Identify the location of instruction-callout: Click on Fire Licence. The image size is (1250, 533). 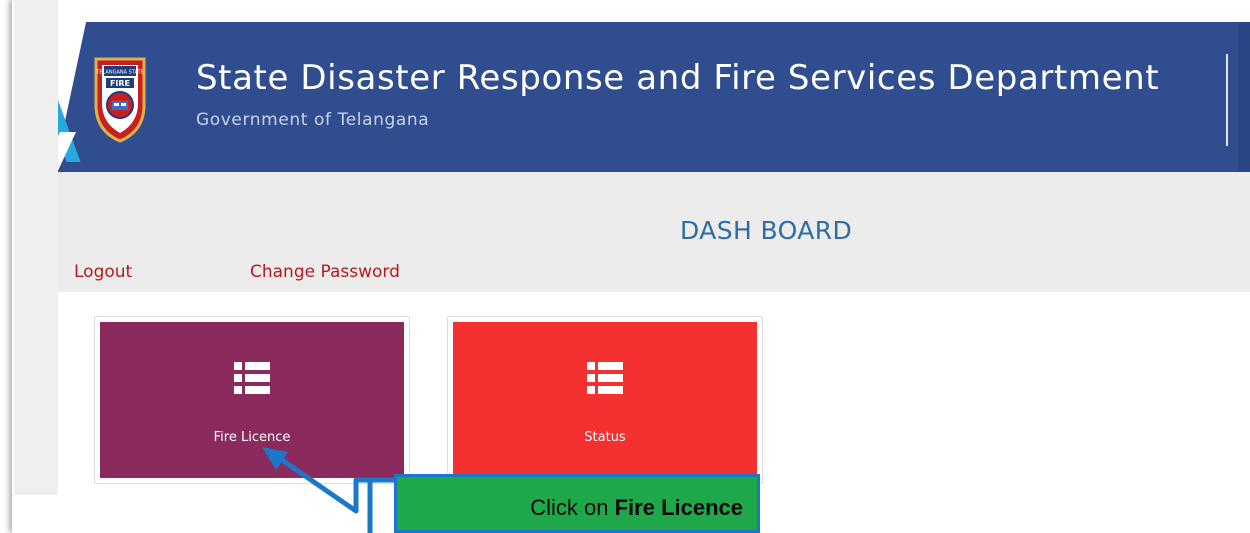
(577, 503).